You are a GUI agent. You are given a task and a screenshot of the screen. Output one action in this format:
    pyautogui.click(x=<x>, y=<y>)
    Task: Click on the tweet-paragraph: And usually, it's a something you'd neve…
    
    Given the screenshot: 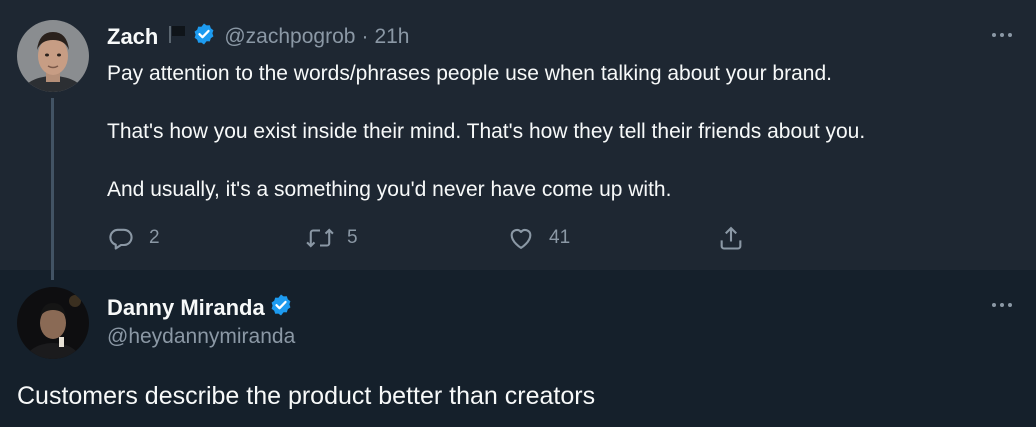 What is the action you would take?
    pyautogui.click(x=389, y=189)
    